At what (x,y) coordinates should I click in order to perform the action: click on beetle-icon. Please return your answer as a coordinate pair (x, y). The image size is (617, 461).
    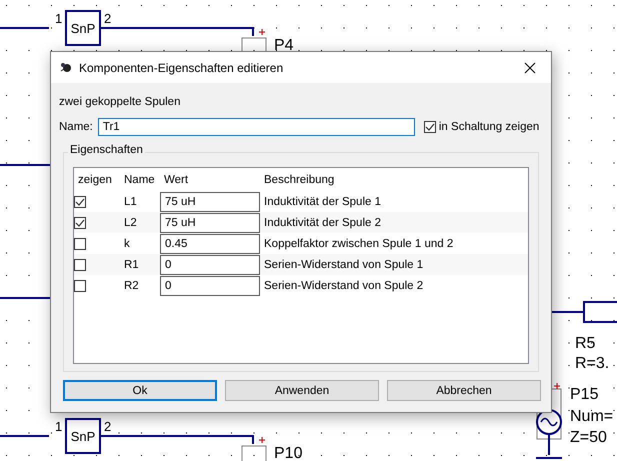
    Looking at the image, I should click on (66, 67).